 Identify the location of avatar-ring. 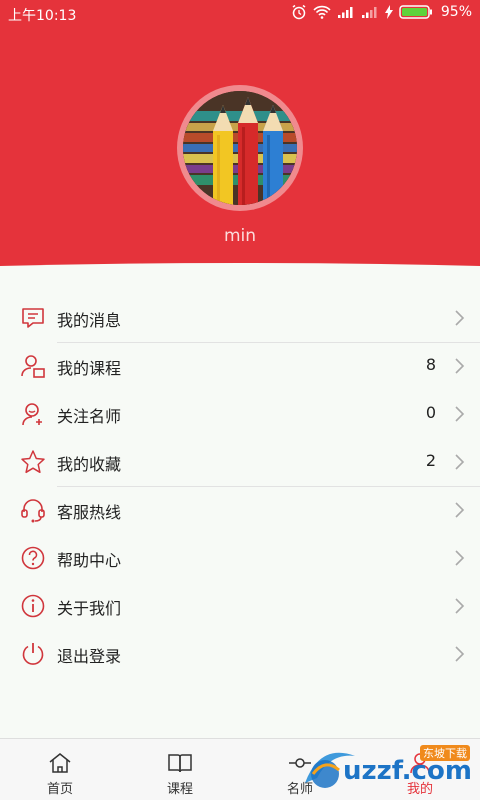
(240, 148).